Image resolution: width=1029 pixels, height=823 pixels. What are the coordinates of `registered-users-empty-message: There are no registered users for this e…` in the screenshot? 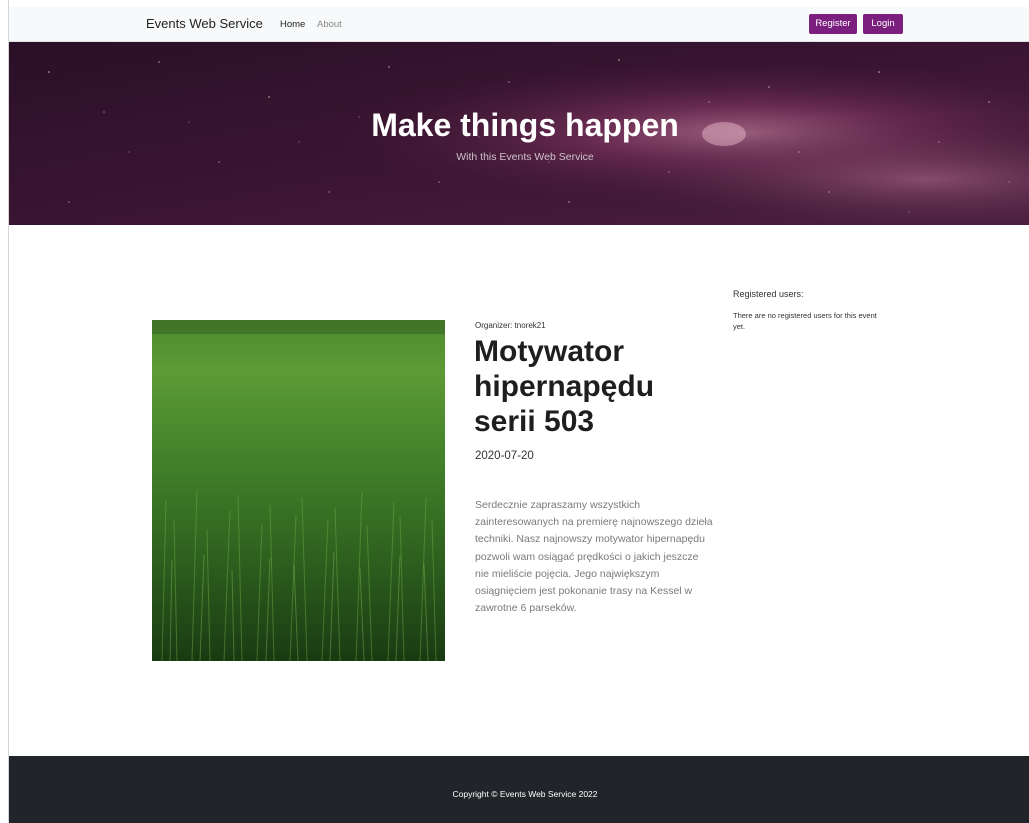 It's located at (805, 321).